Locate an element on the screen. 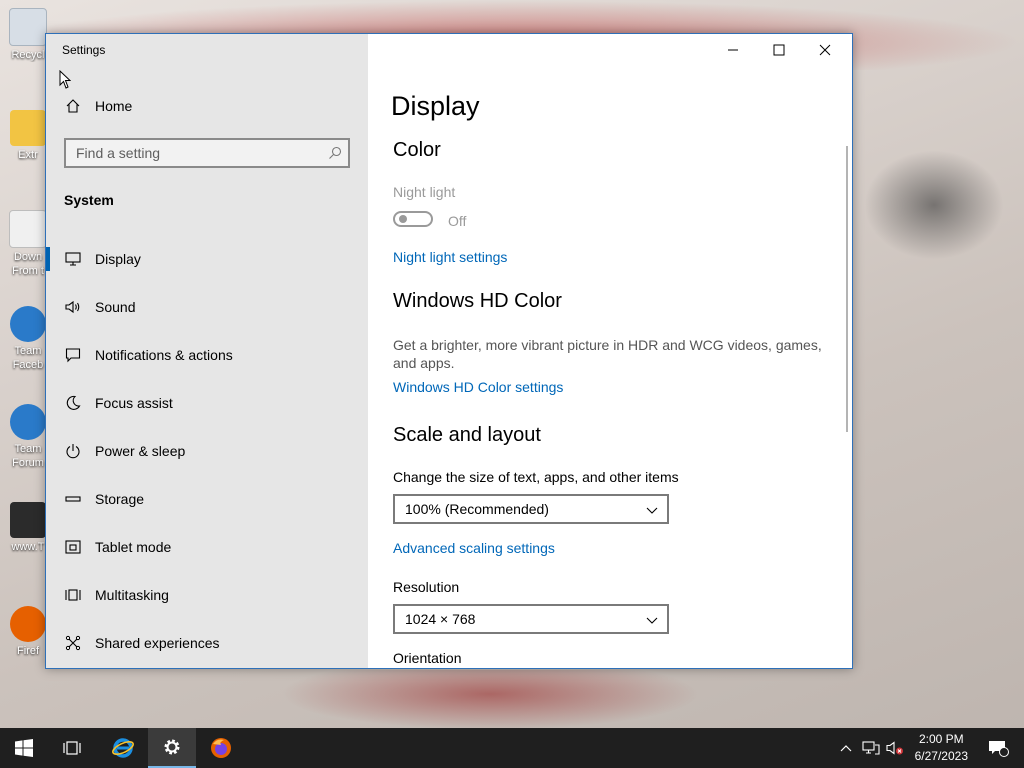 This screenshot has width=1024, height=768. sidebar-item-multitasking: Multitasking is located at coordinates (207, 595).